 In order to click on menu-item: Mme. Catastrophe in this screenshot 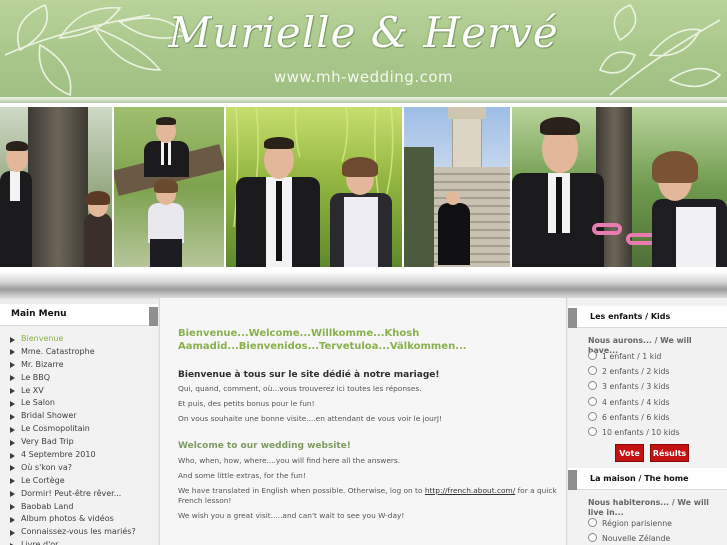, I will do `click(79, 352)`.